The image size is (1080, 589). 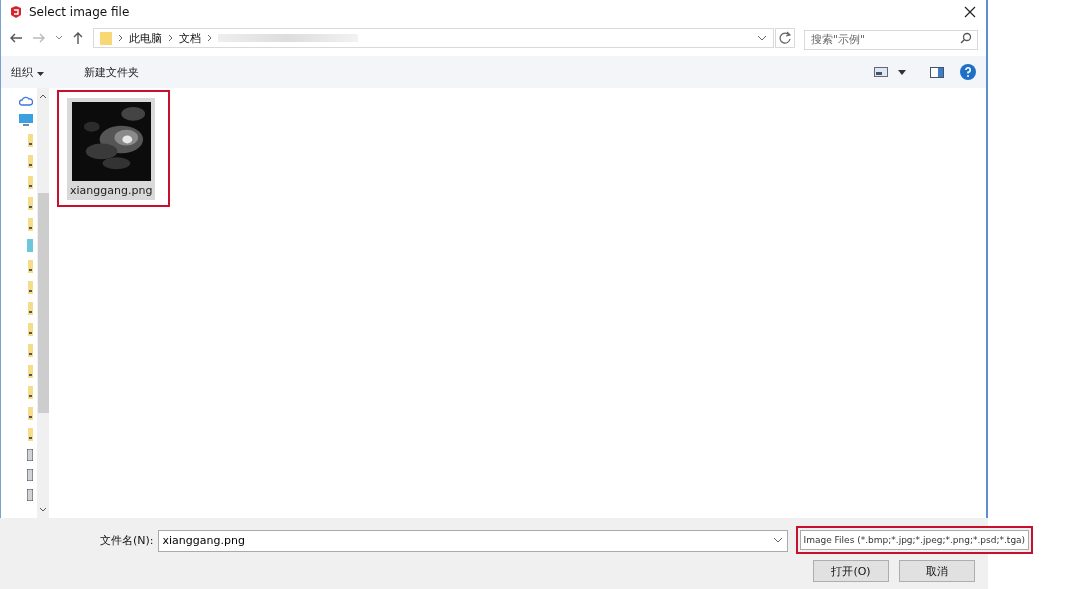 What do you see at coordinates (968, 72) in the screenshot?
I see `help-icon` at bounding box center [968, 72].